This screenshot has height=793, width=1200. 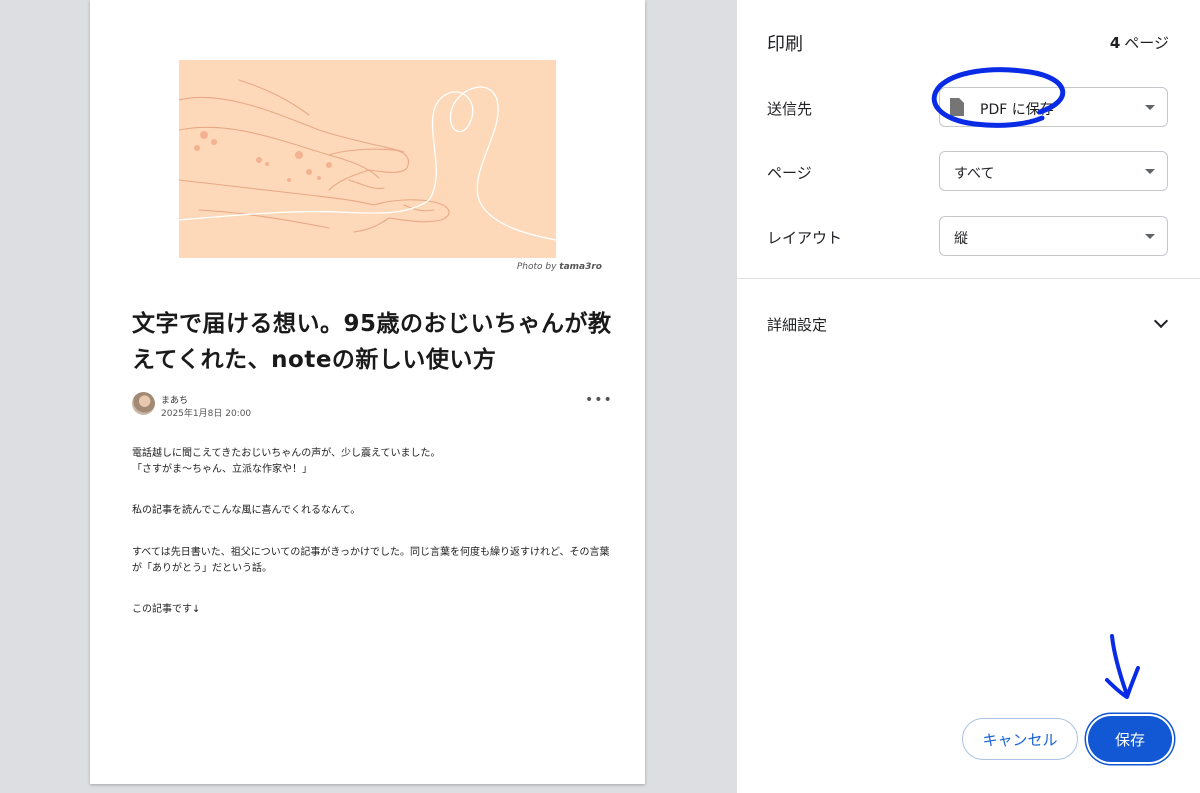 What do you see at coordinates (805, 238) in the screenshot?
I see `layout-label: レイアウト` at bounding box center [805, 238].